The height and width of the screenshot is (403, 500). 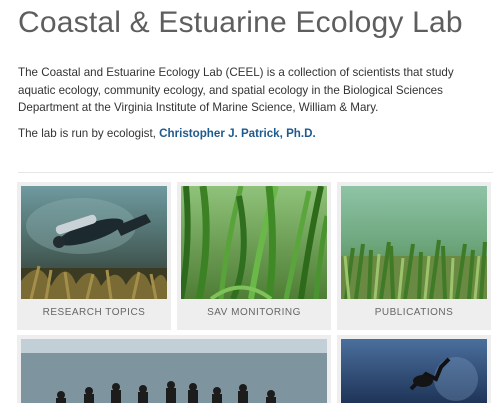 I want to click on research-topics-card: RESEARCH TOPICS, so click(x=94, y=256).